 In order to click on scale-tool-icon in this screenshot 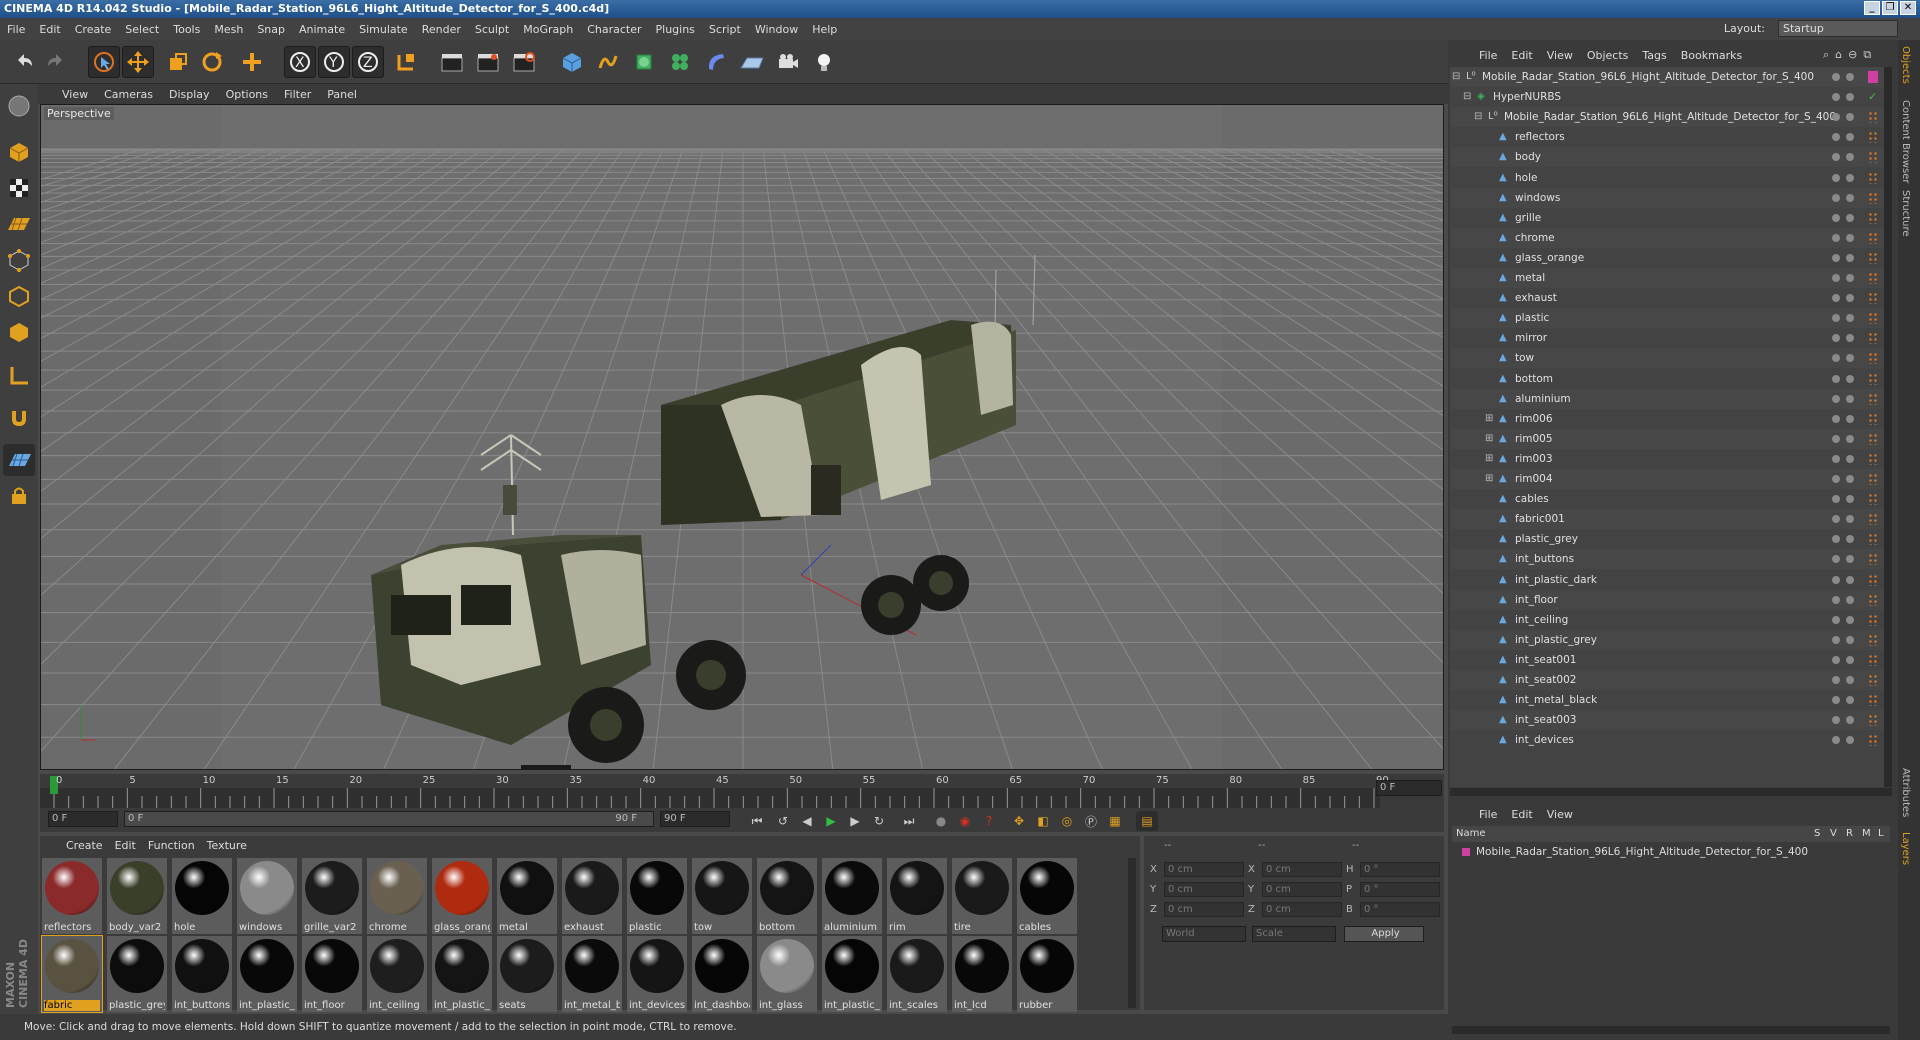, I will do `click(178, 62)`.